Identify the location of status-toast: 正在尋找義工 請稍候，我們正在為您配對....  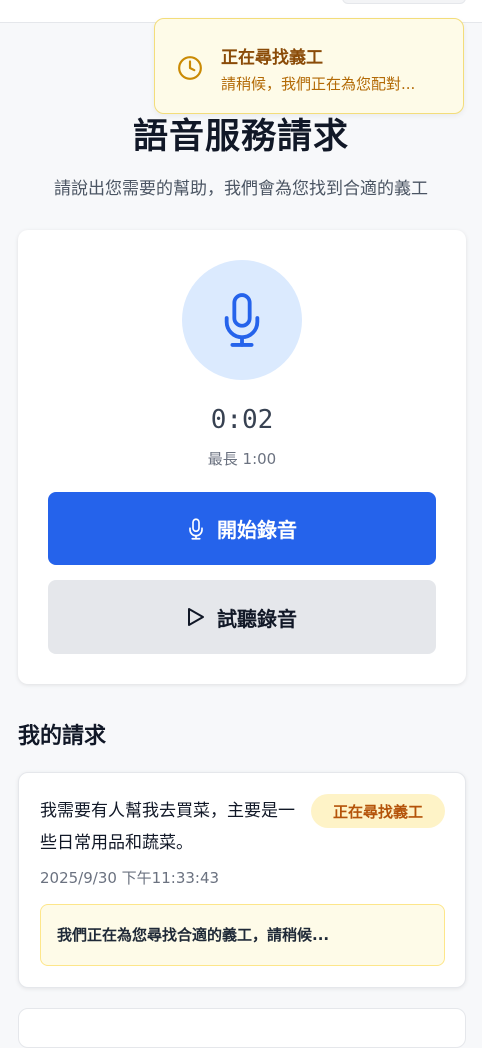
(309, 66).